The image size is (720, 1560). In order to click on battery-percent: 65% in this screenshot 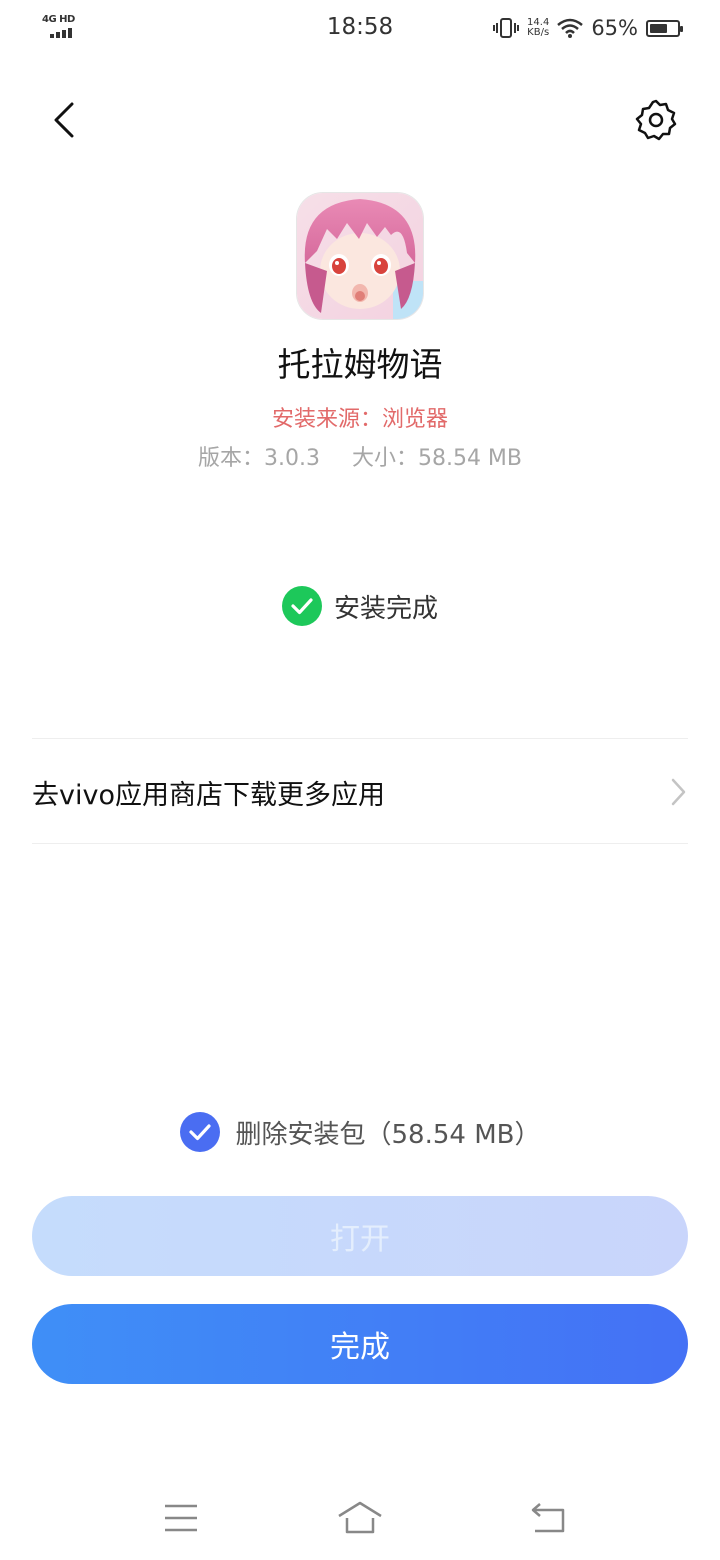, I will do `click(614, 28)`.